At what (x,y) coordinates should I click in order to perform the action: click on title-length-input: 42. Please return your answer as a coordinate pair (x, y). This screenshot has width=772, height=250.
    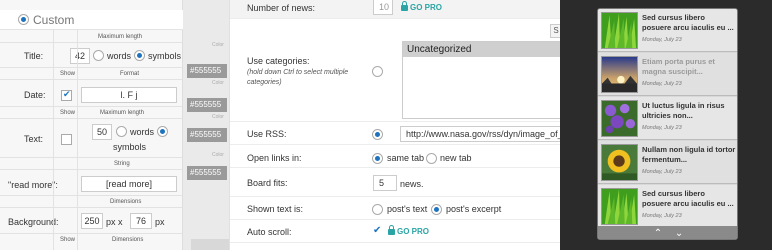
    Looking at the image, I should click on (80, 56).